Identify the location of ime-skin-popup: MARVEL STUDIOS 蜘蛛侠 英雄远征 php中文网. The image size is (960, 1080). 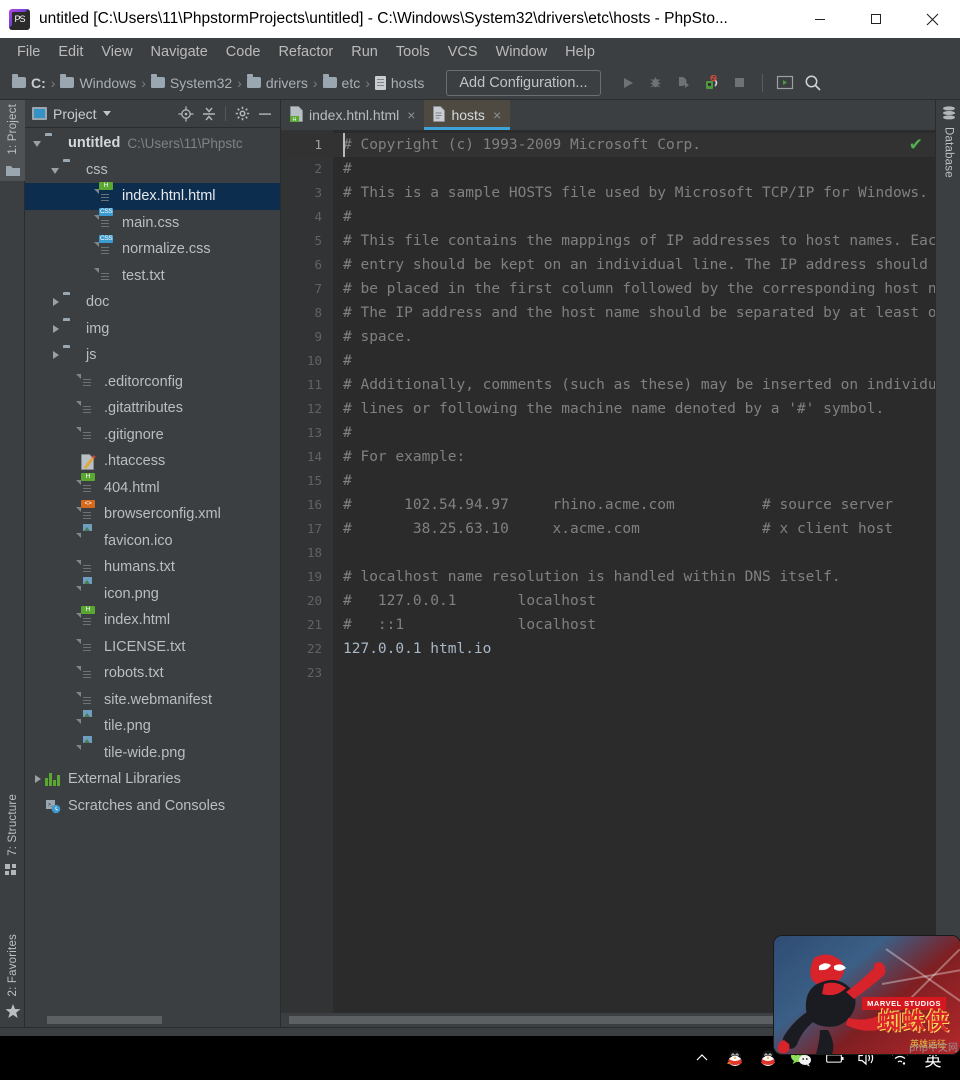
(867, 995).